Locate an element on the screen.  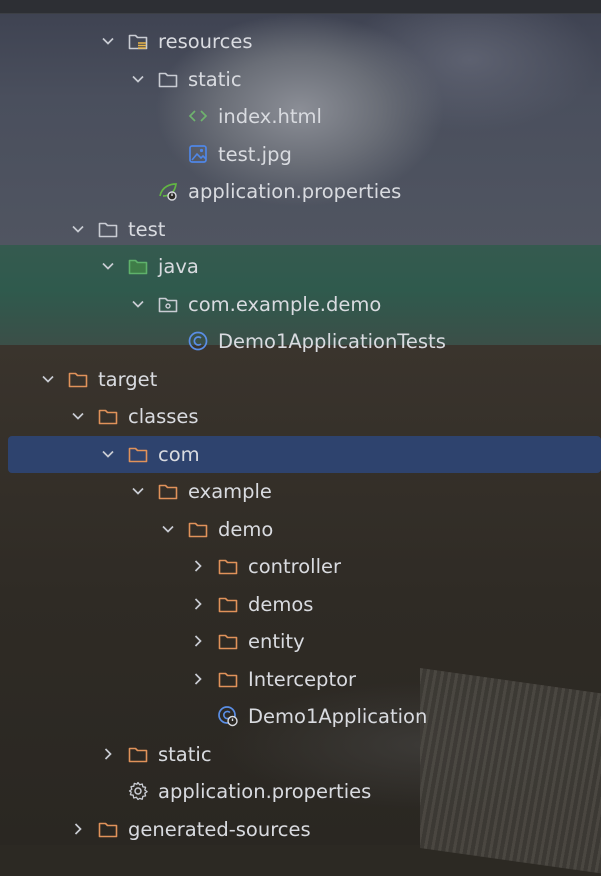
tree-node-com-example-demo: com.example.demo is located at coordinates (300, 304).